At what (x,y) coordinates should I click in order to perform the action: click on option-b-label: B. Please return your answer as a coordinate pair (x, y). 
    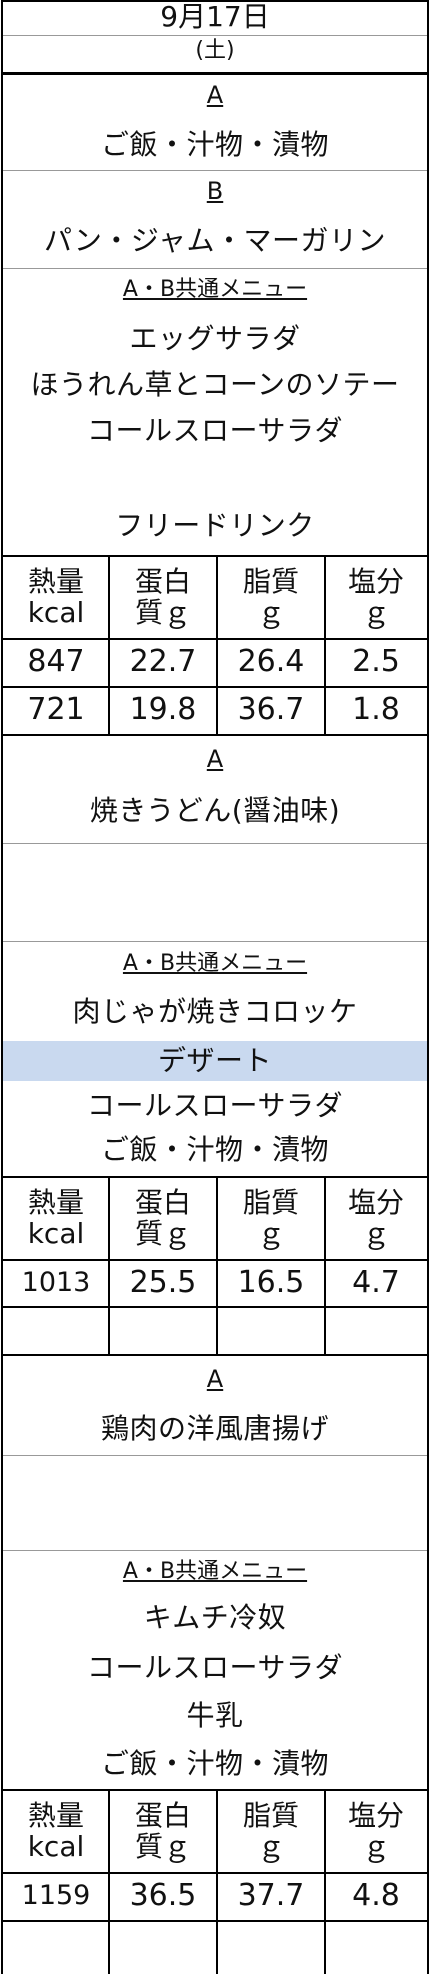
    Looking at the image, I should click on (215, 191).